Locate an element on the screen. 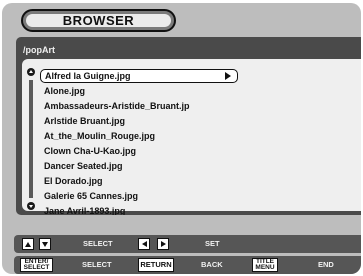 This screenshot has height=276, width=363. select-hint-label: SELECT is located at coordinates (98, 243).